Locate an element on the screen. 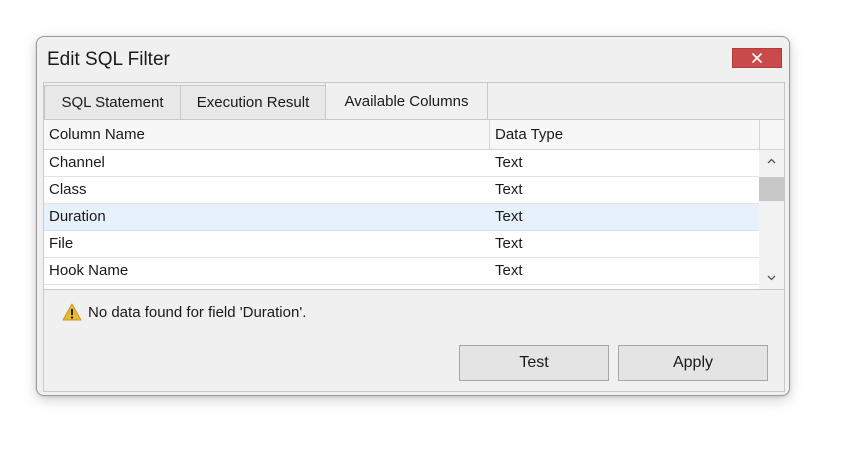 The image size is (848, 456). tab-sql-statement: SQL Statement is located at coordinates (112, 102).